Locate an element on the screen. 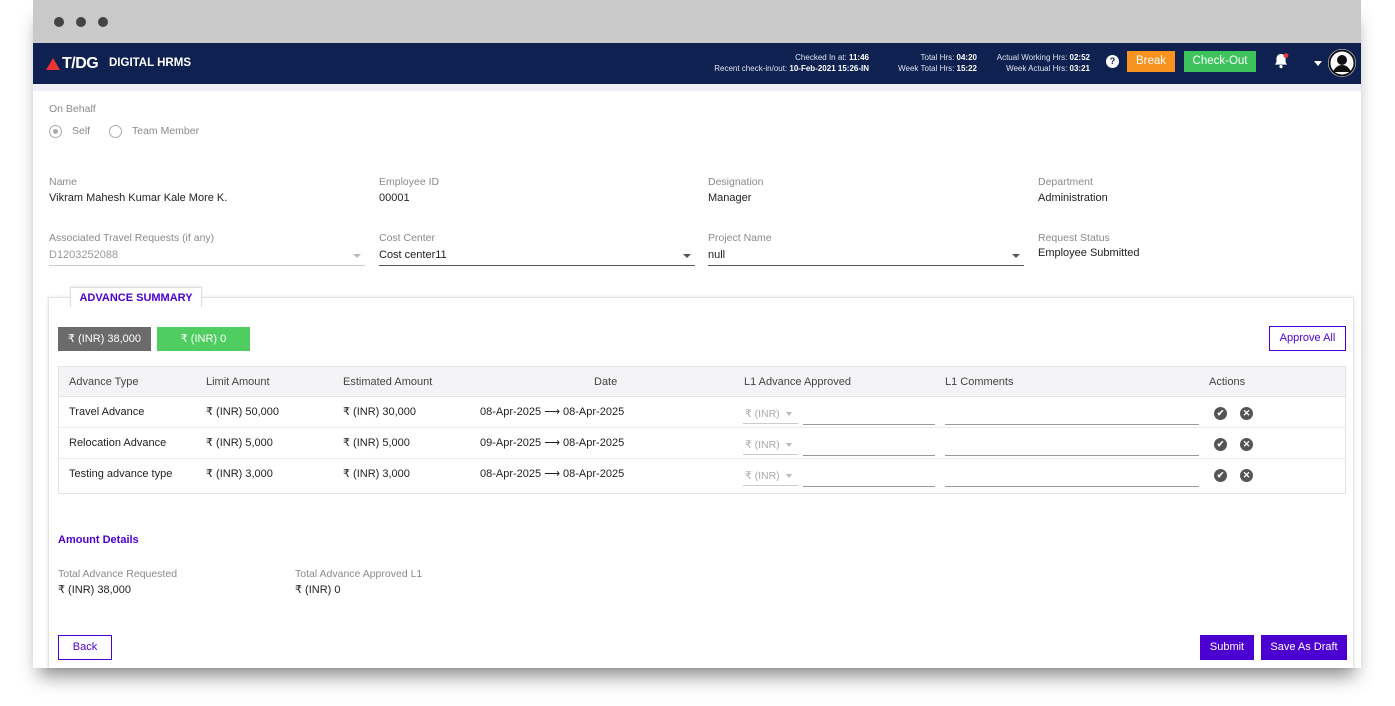 This screenshot has width=1395, height=706. brand-logo: T/DG is located at coordinates (72, 64).